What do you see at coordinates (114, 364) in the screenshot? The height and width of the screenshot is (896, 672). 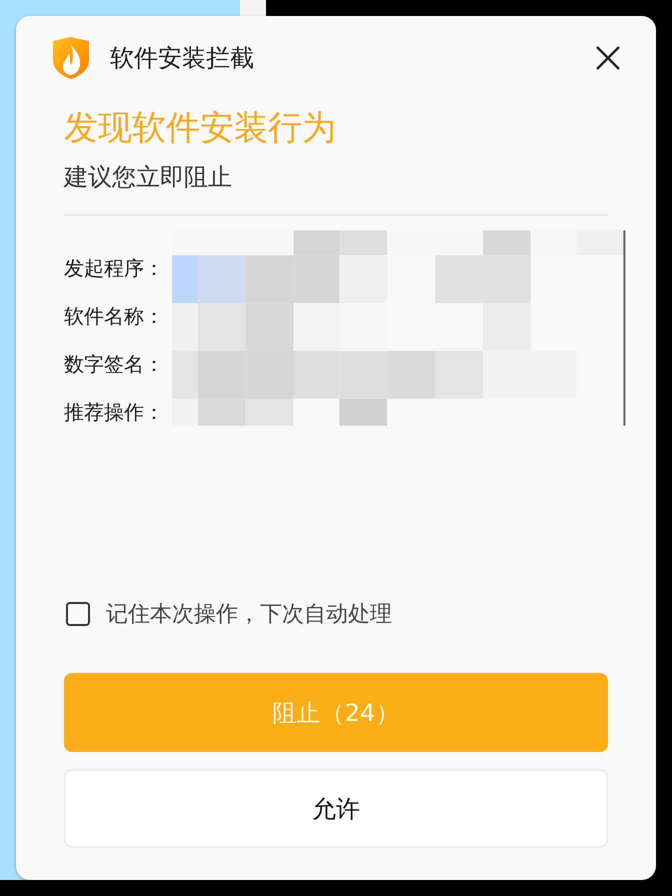 I see `info-label: 数字签名：` at bounding box center [114, 364].